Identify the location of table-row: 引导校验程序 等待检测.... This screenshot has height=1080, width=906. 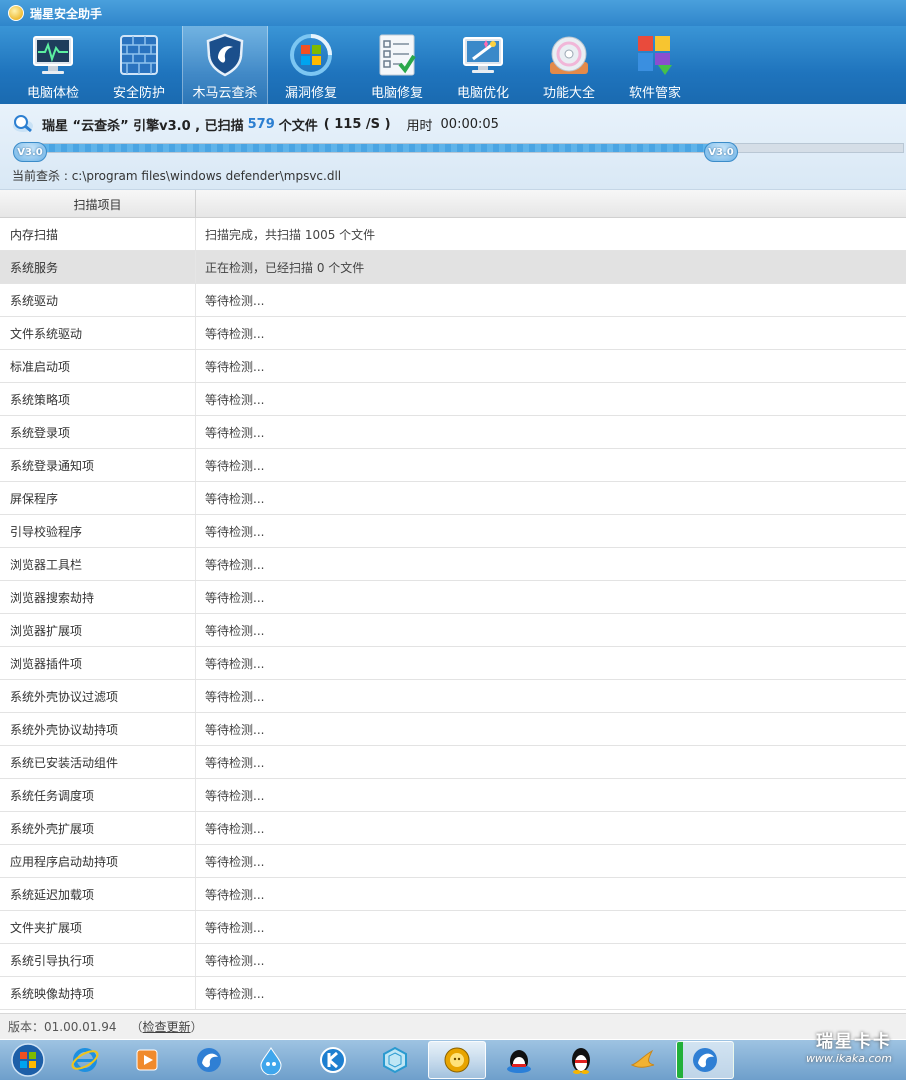
(453, 531).